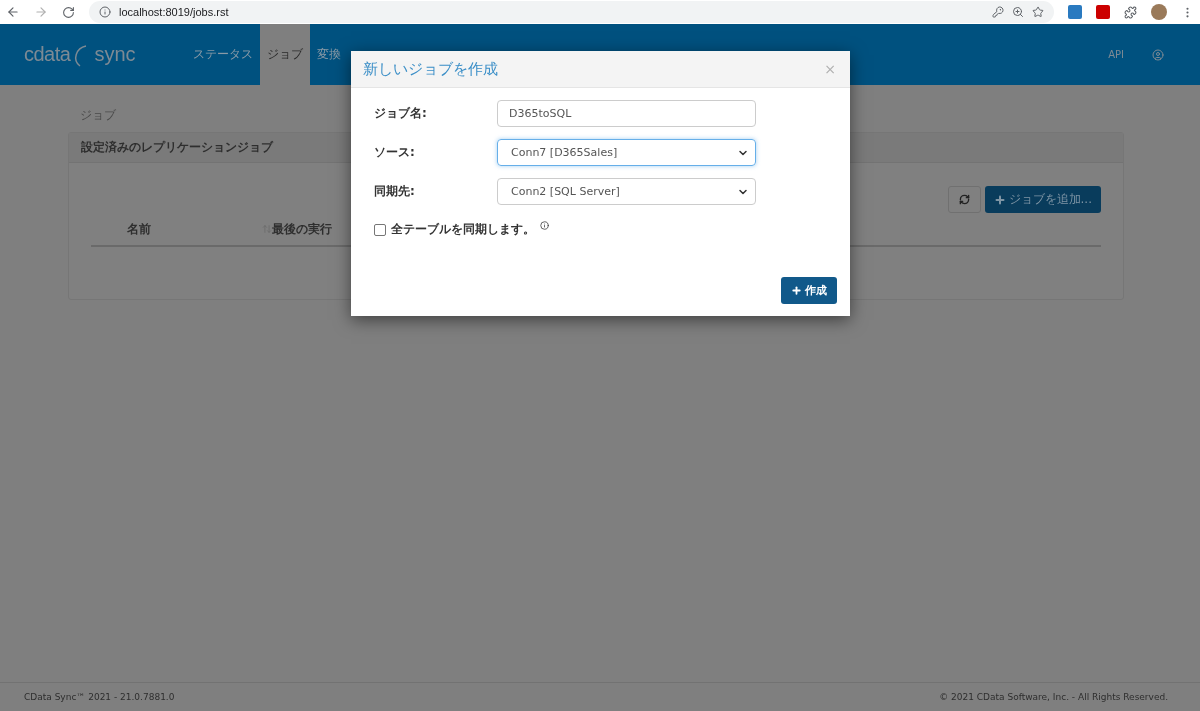 The height and width of the screenshot is (711, 1200). I want to click on key-icon, so click(998, 12).